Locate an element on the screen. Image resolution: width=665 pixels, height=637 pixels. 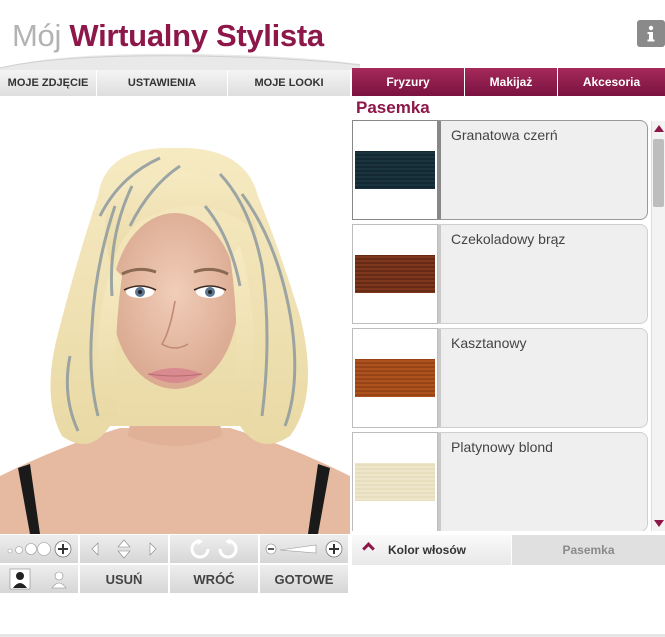
done-button-label: GOTOWE is located at coordinates (304, 579).